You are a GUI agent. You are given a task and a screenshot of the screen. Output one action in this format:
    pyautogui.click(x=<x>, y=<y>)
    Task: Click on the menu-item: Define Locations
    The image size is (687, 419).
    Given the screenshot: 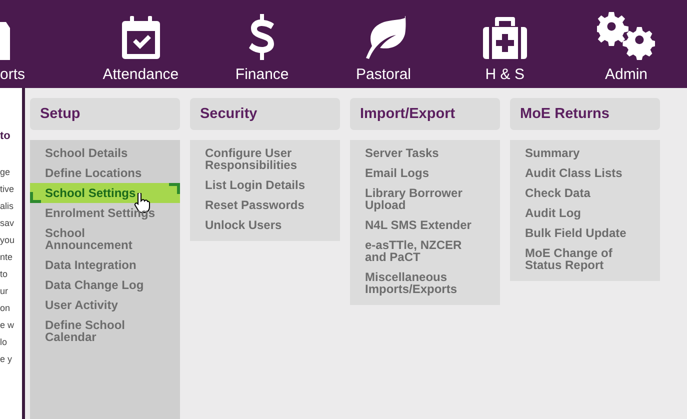 What is the action you would take?
    pyautogui.click(x=105, y=173)
    